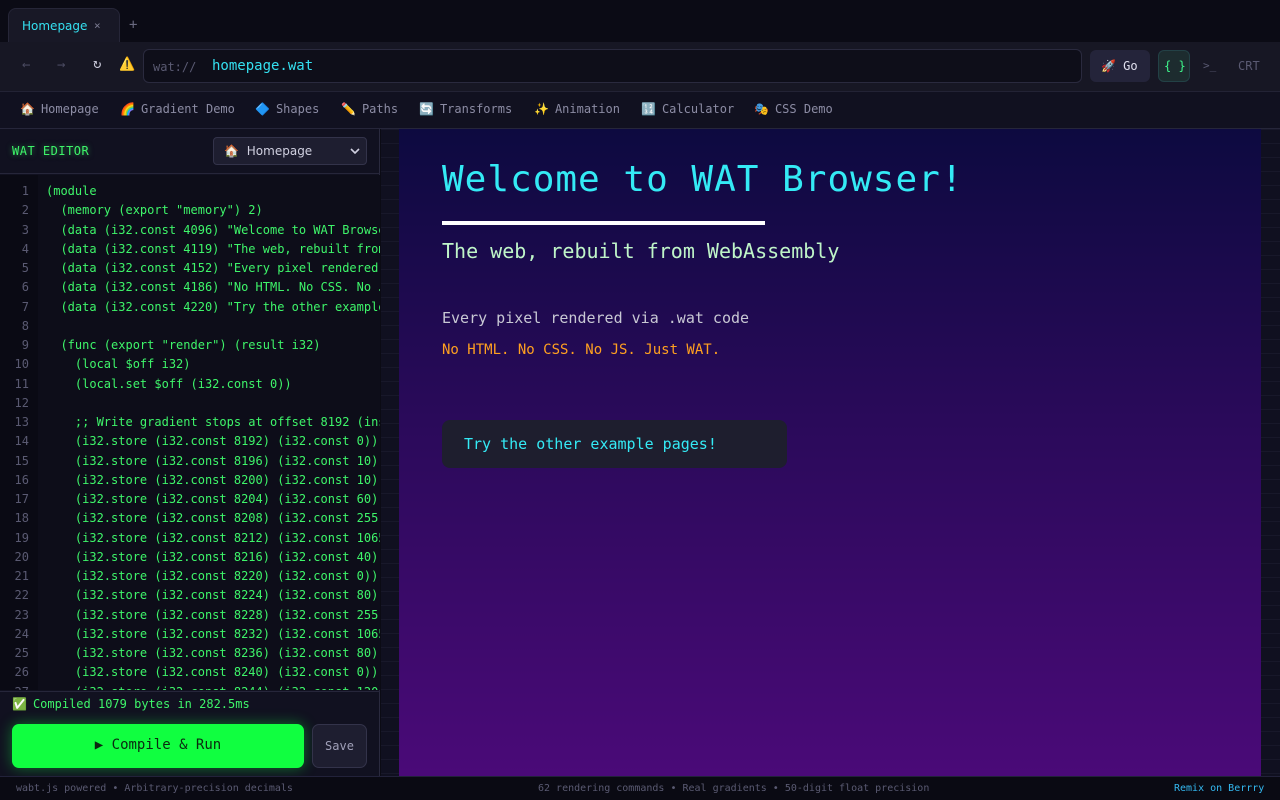  I want to click on compile-status: ✅ Compiled 1079 bytes in 282.5ms, so click(190, 703).